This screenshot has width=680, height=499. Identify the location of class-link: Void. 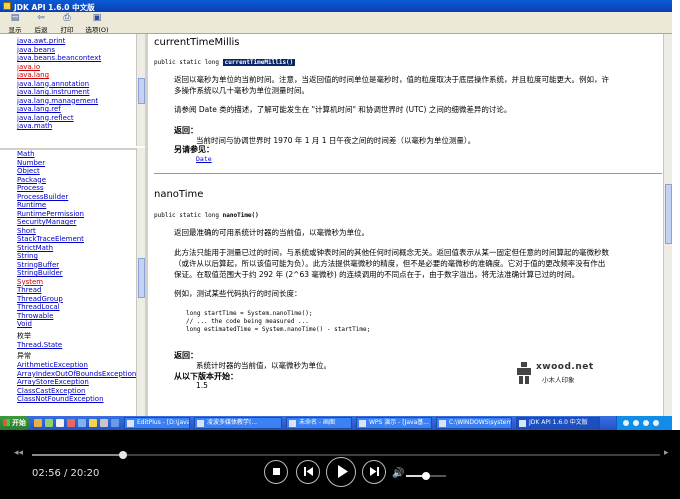
(76, 324).